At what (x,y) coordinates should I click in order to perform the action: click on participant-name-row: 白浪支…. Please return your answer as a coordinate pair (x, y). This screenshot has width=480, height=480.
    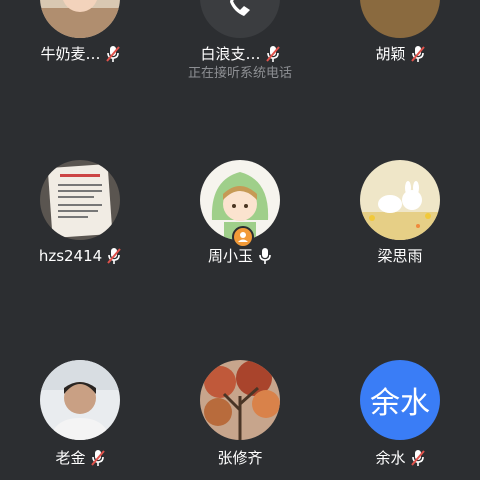
    Looking at the image, I should click on (240, 54).